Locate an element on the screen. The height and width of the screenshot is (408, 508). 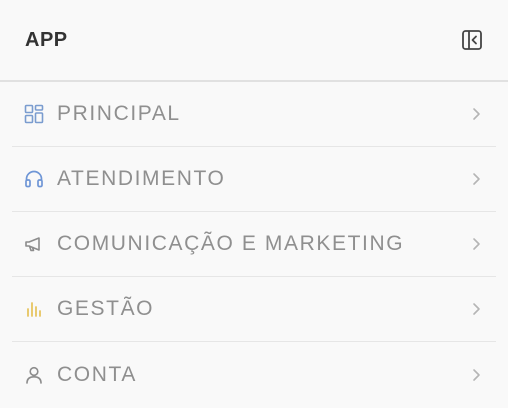
bar-chart-icon is located at coordinates (34, 309).